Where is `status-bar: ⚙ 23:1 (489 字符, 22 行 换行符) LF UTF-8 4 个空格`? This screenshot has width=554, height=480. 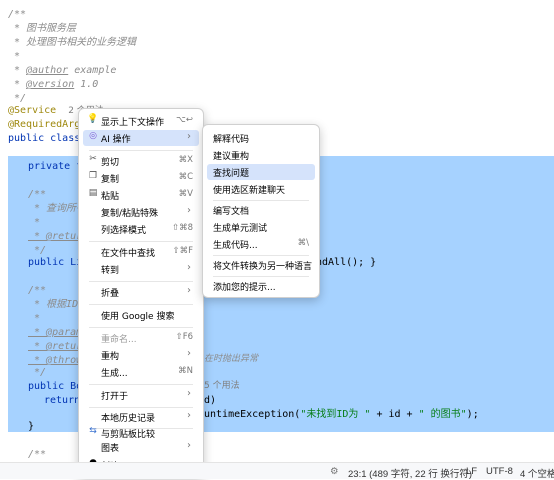
status-bar: ⚙ 23:1 (489 字符, 22 行 换行符) LF UTF-8 4 个空格 is located at coordinates (277, 471).